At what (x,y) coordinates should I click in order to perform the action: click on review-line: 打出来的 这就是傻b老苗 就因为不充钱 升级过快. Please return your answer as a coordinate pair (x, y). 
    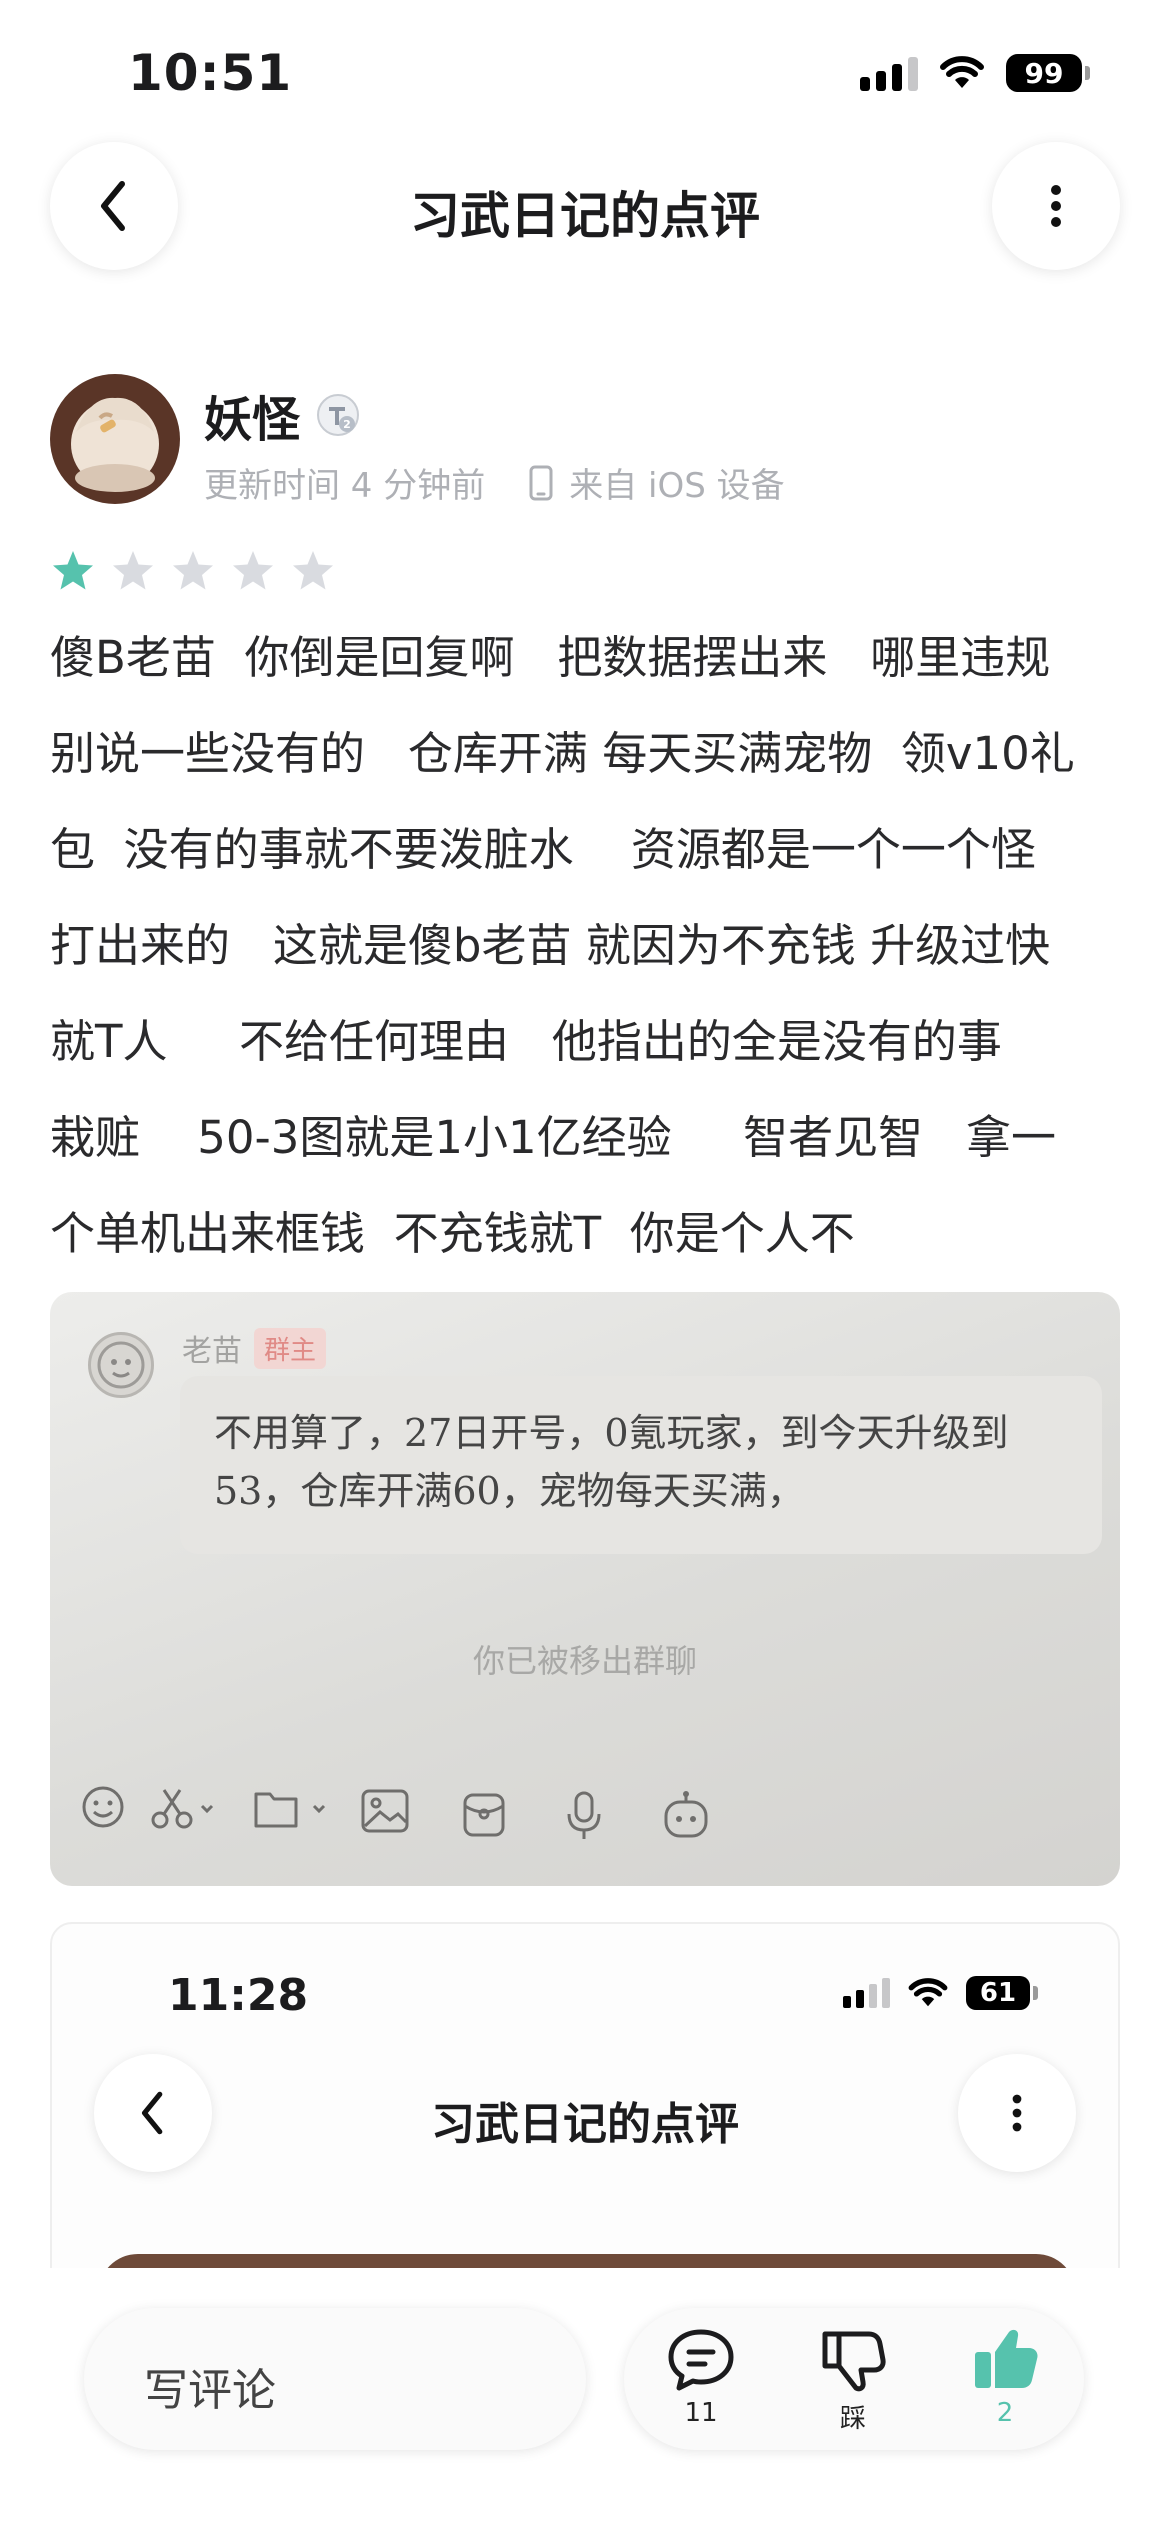
    Looking at the image, I should click on (550, 945).